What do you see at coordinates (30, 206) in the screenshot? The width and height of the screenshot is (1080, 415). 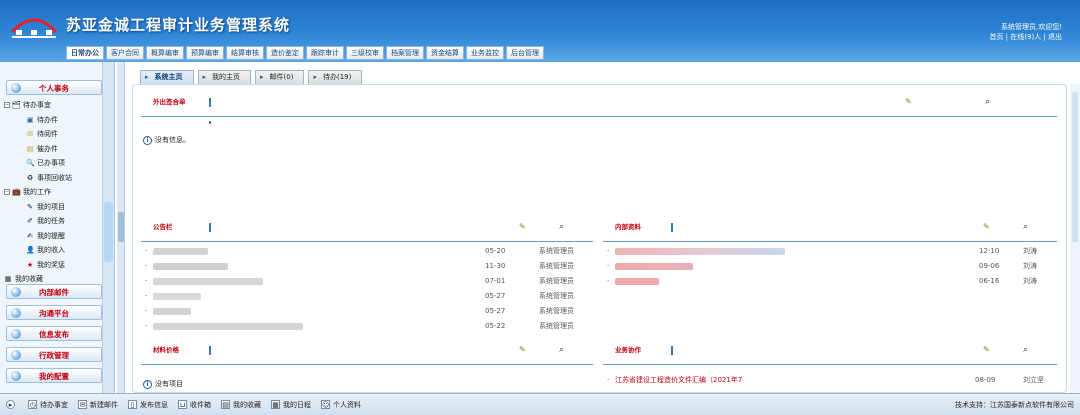 I see `pin-icon: ✎` at bounding box center [30, 206].